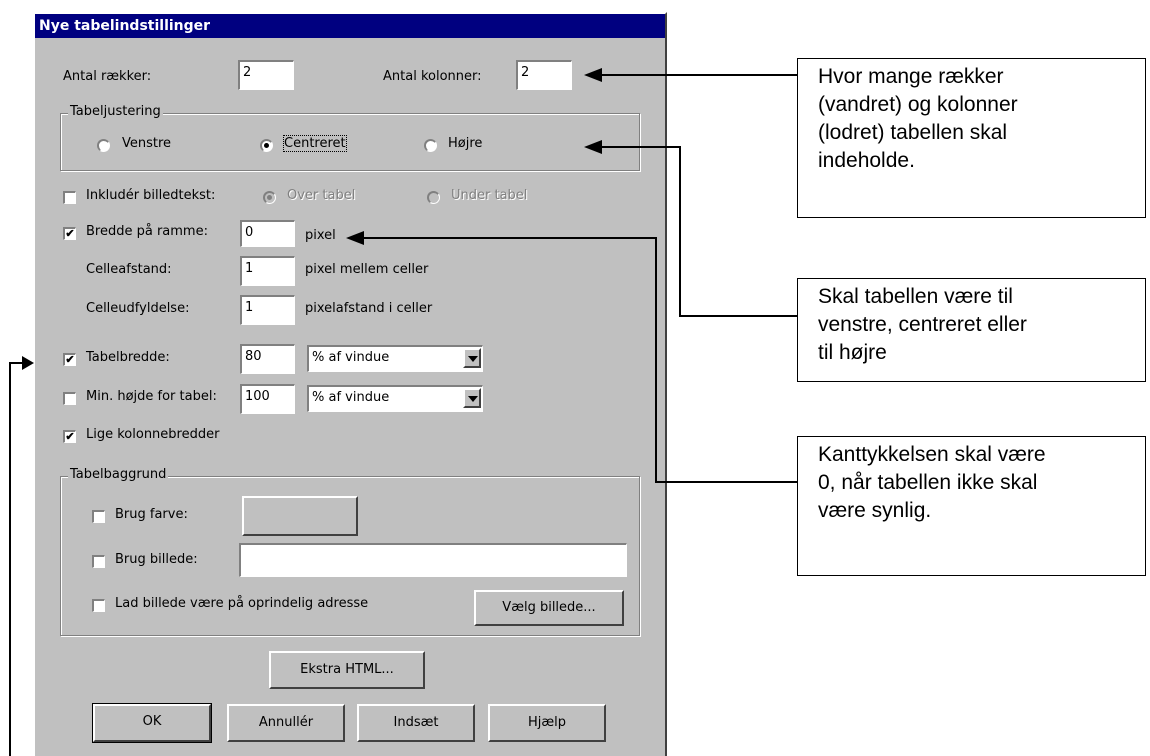 Image resolution: width=1150 pixels, height=756 pixels. What do you see at coordinates (147, 231) in the screenshot?
I see `border-label: Bredde på ramme:` at bounding box center [147, 231].